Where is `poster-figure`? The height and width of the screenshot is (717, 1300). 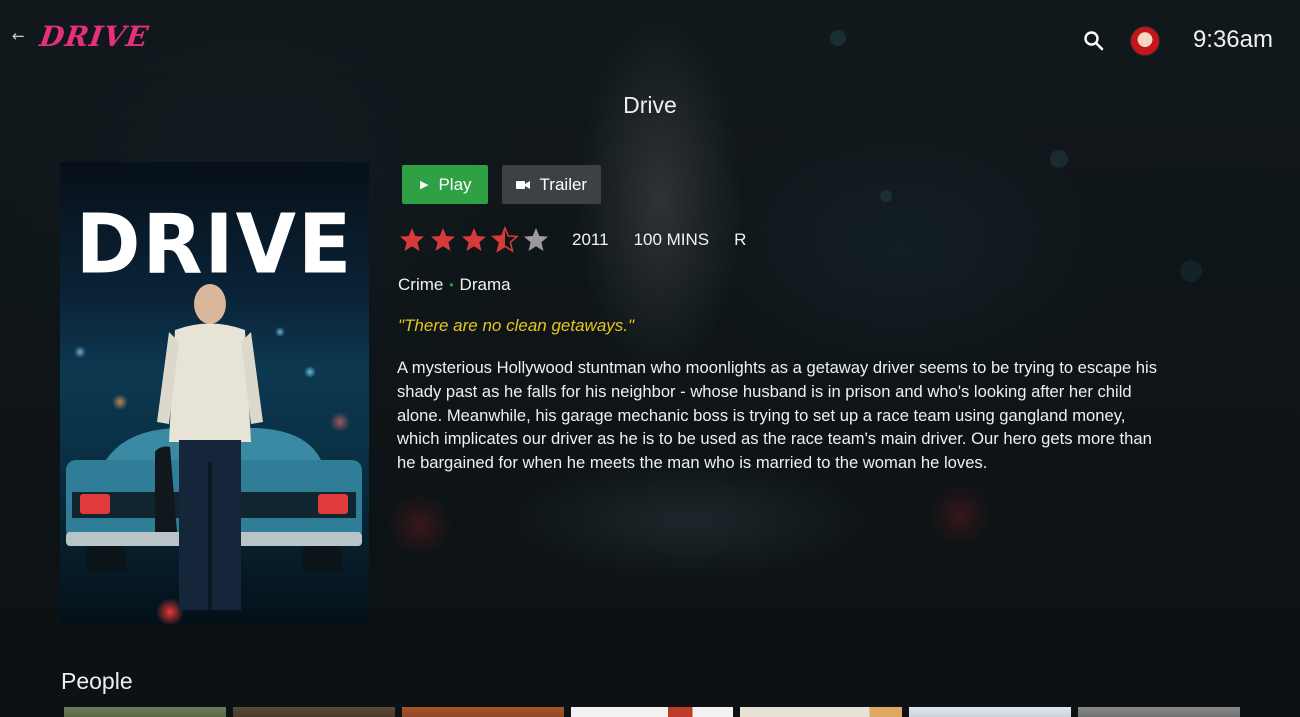 poster-figure is located at coordinates (209, 447).